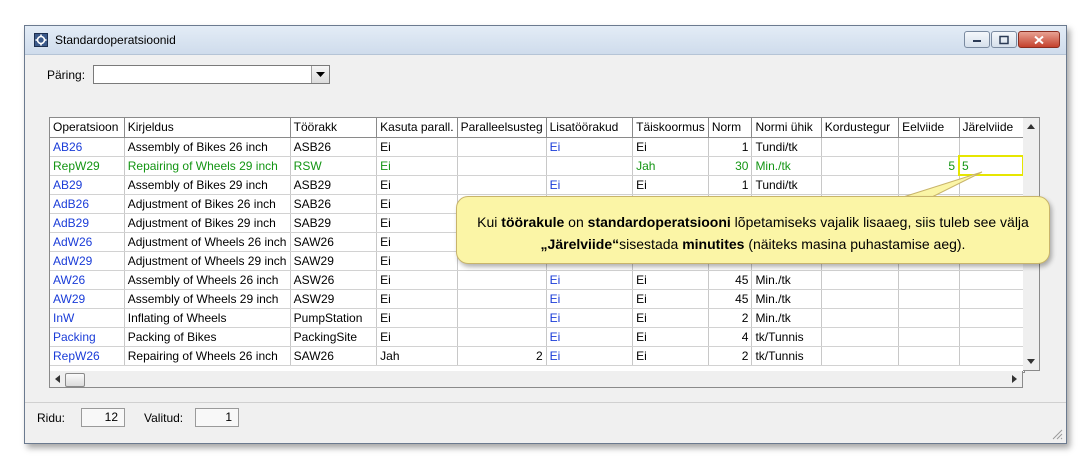 The height and width of the screenshot is (463, 1091). What do you see at coordinates (334, 147) in the screenshot?
I see `table-cell-cell: ASB26` at bounding box center [334, 147].